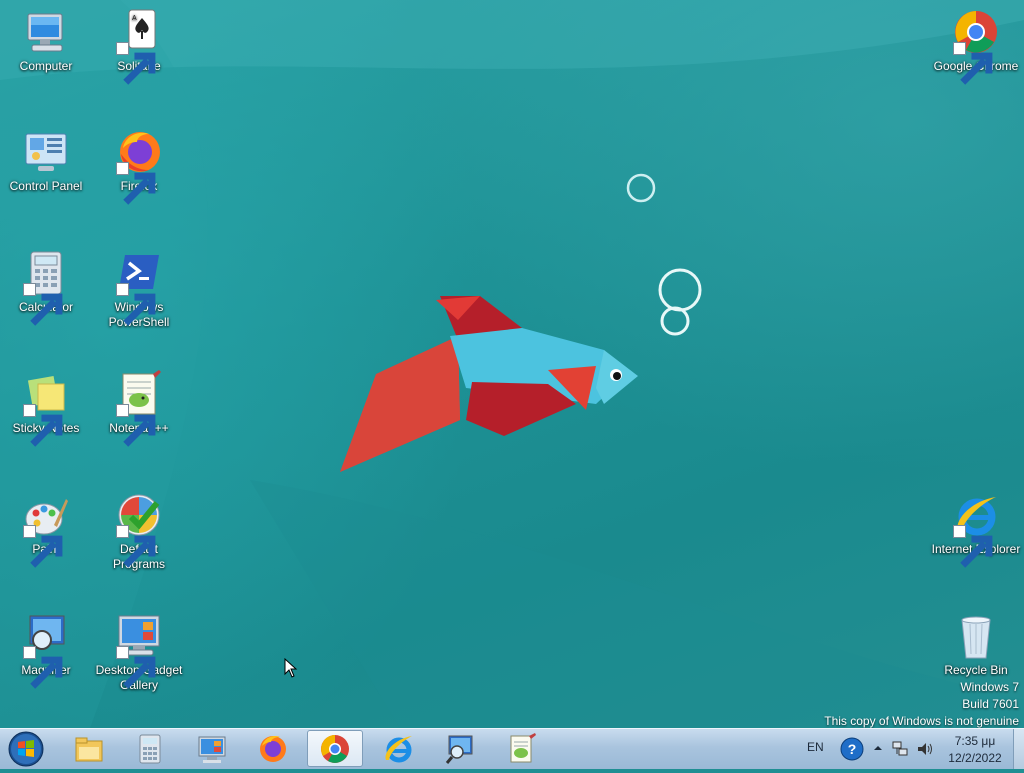 The height and width of the screenshot is (773, 1024). What do you see at coordinates (912, 749) in the screenshot?
I see `system-tray: EN ? 7:35 μμ 12/2/2022` at bounding box center [912, 749].